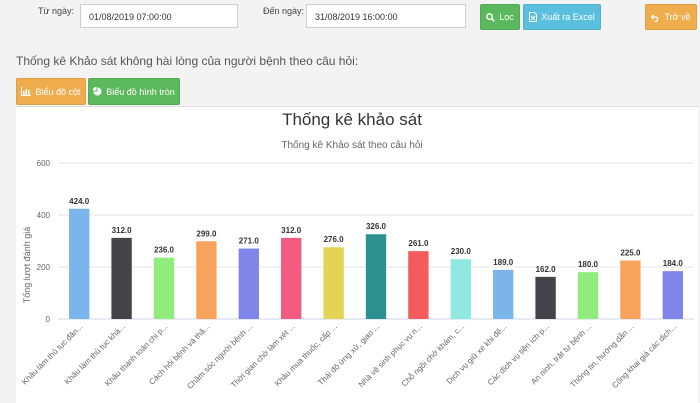  I want to click on bar-value-label: 184.0, so click(673, 263).